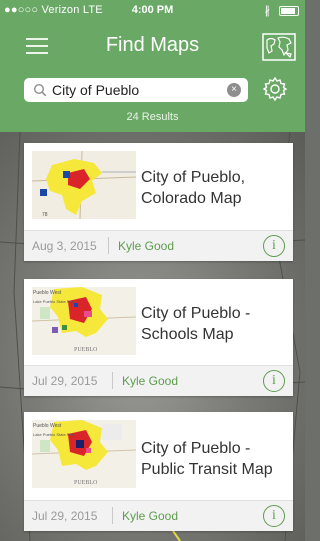 The image size is (320, 541). Describe the element at coordinates (152, 117) in the screenshot. I see `results-count: 24 Results` at that location.